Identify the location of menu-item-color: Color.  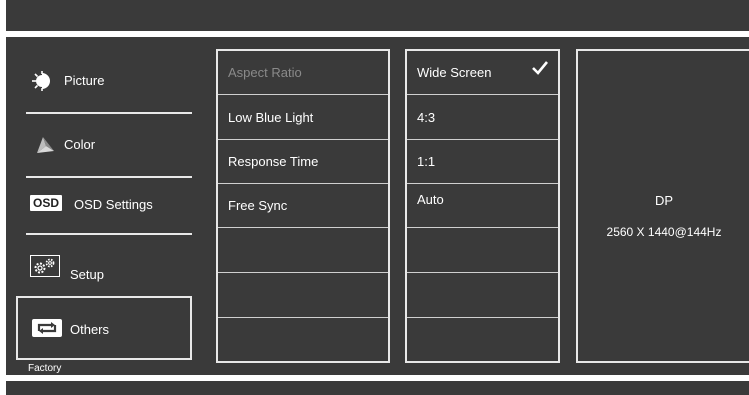
(104, 145).